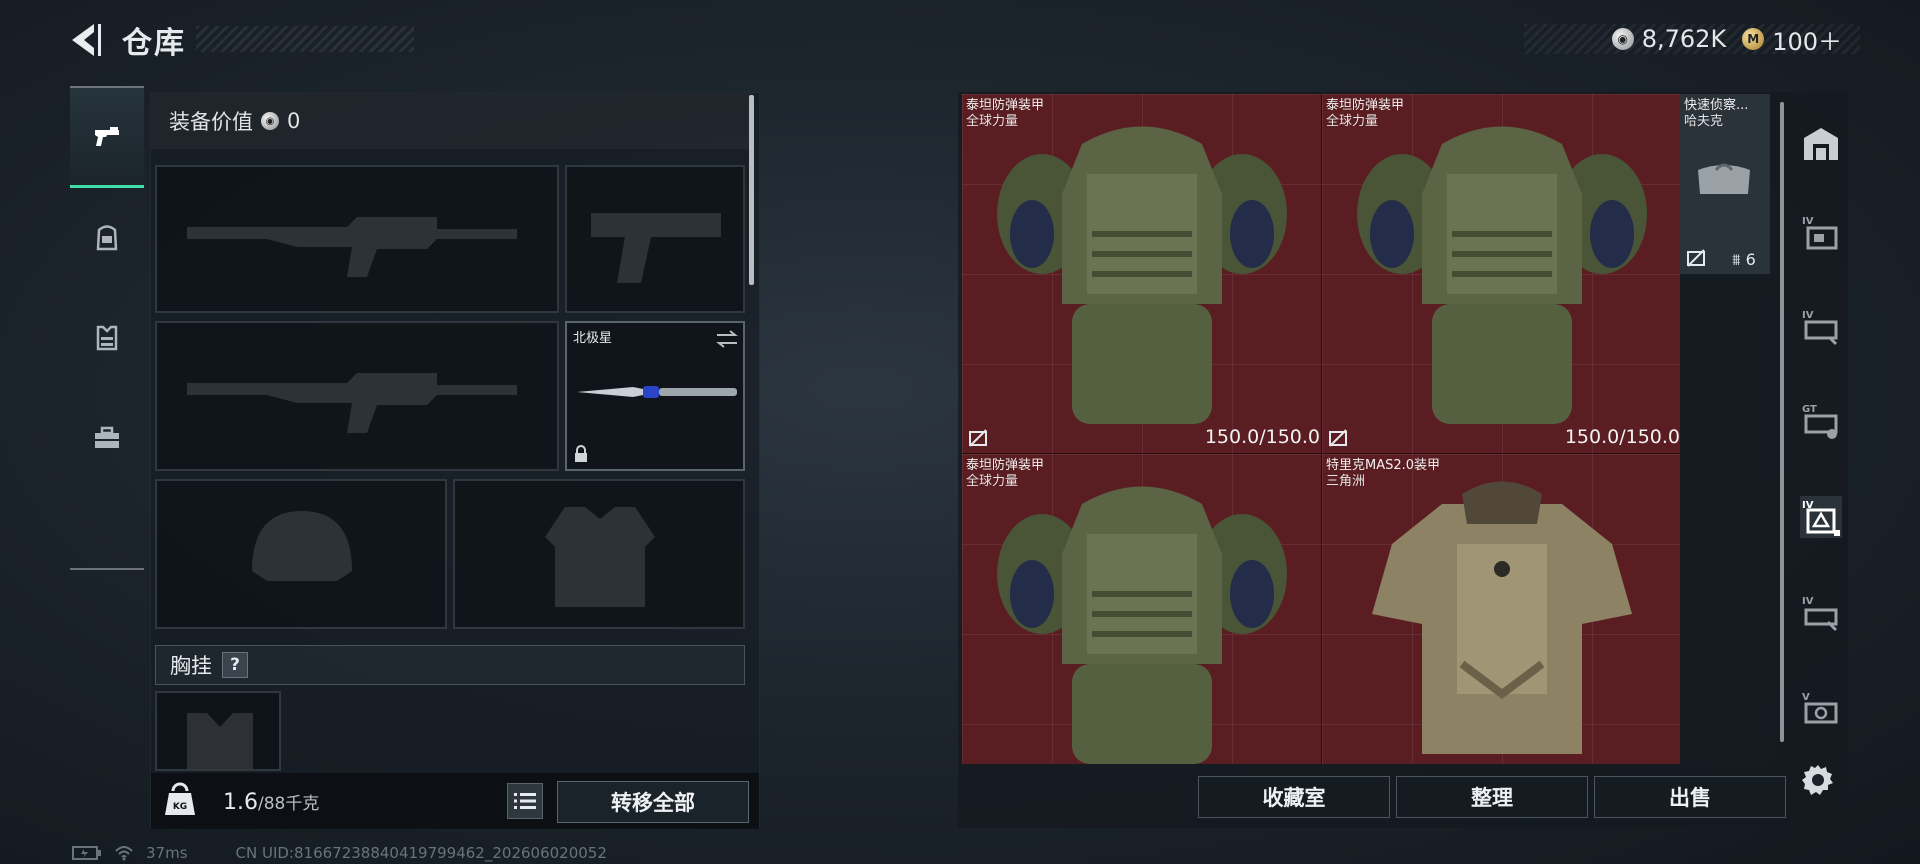 Image resolution: width=1920 pixels, height=864 pixels. Describe the element at coordinates (167, 853) in the screenshot. I see `ping-value: 37ms` at that location.